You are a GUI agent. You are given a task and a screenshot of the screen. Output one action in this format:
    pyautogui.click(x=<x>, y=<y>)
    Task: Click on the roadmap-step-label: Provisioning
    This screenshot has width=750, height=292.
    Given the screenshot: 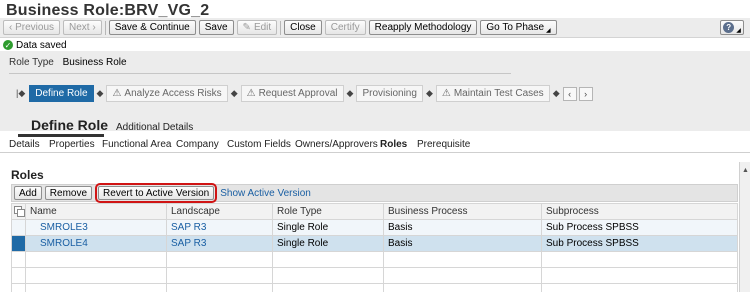 What is the action you would take?
    pyautogui.click(x=389, y=93)
    